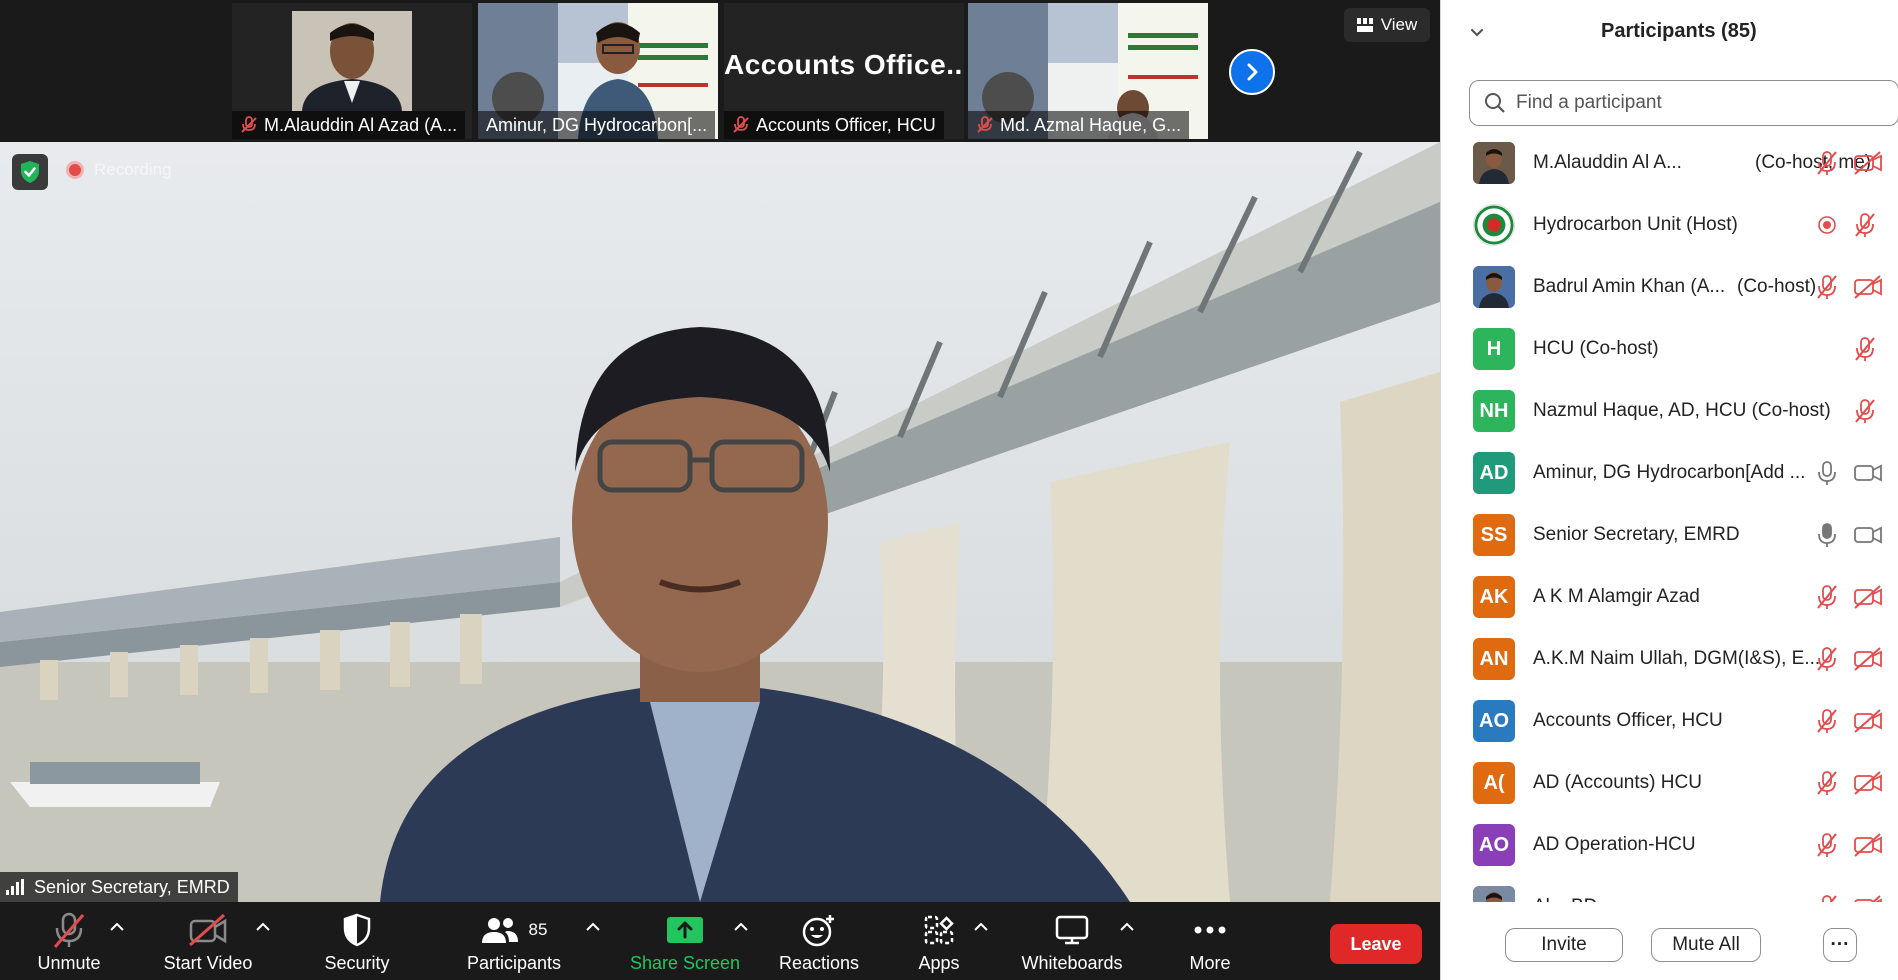 This screenshot has width=1898, height=980. Describe the element at coordinates (1827, 535) in the screenshot. I see `mic-active-icon` at that location.